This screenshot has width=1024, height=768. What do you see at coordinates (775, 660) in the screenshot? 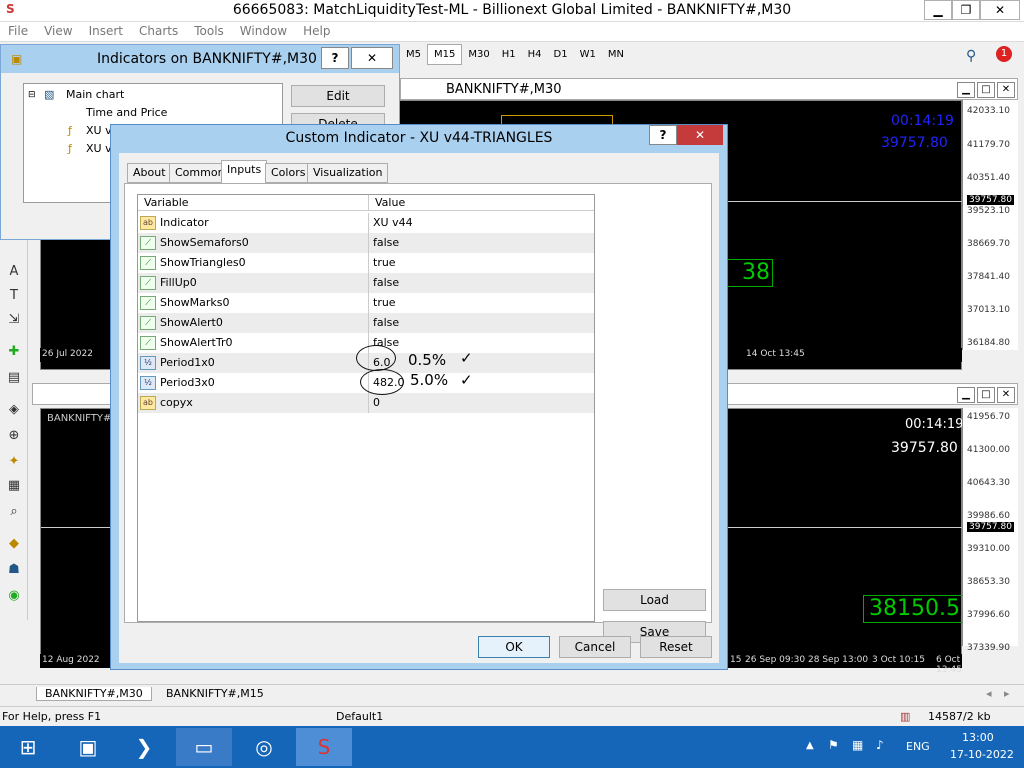
I see `time-tick: 26 Sep 09:30` at bounding box center [775, 660].